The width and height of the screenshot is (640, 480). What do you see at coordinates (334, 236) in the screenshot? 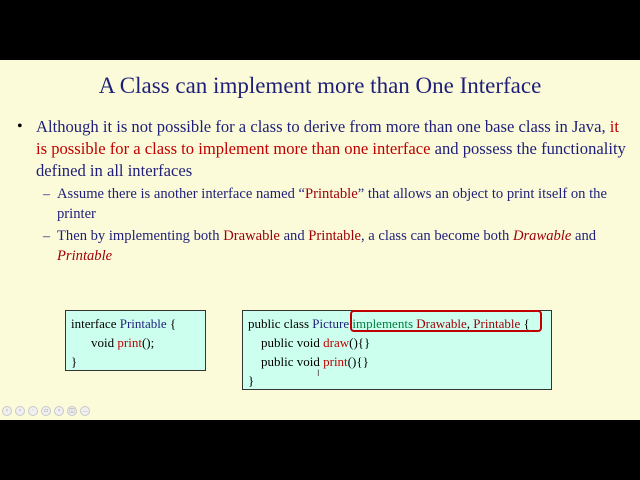
I see `sub2-printable: Printable` at bounding box center [334, 236].